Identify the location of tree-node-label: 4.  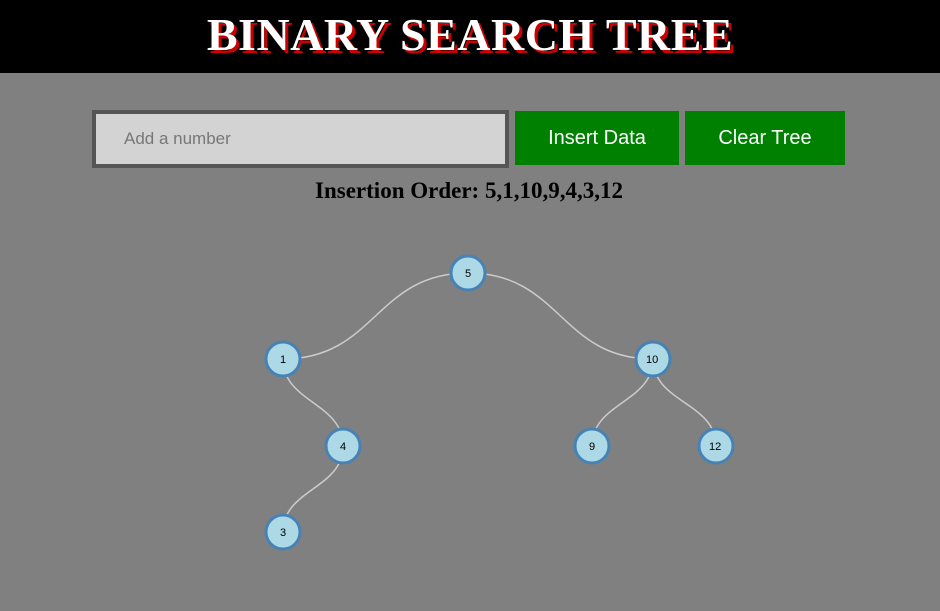
(343, 447).